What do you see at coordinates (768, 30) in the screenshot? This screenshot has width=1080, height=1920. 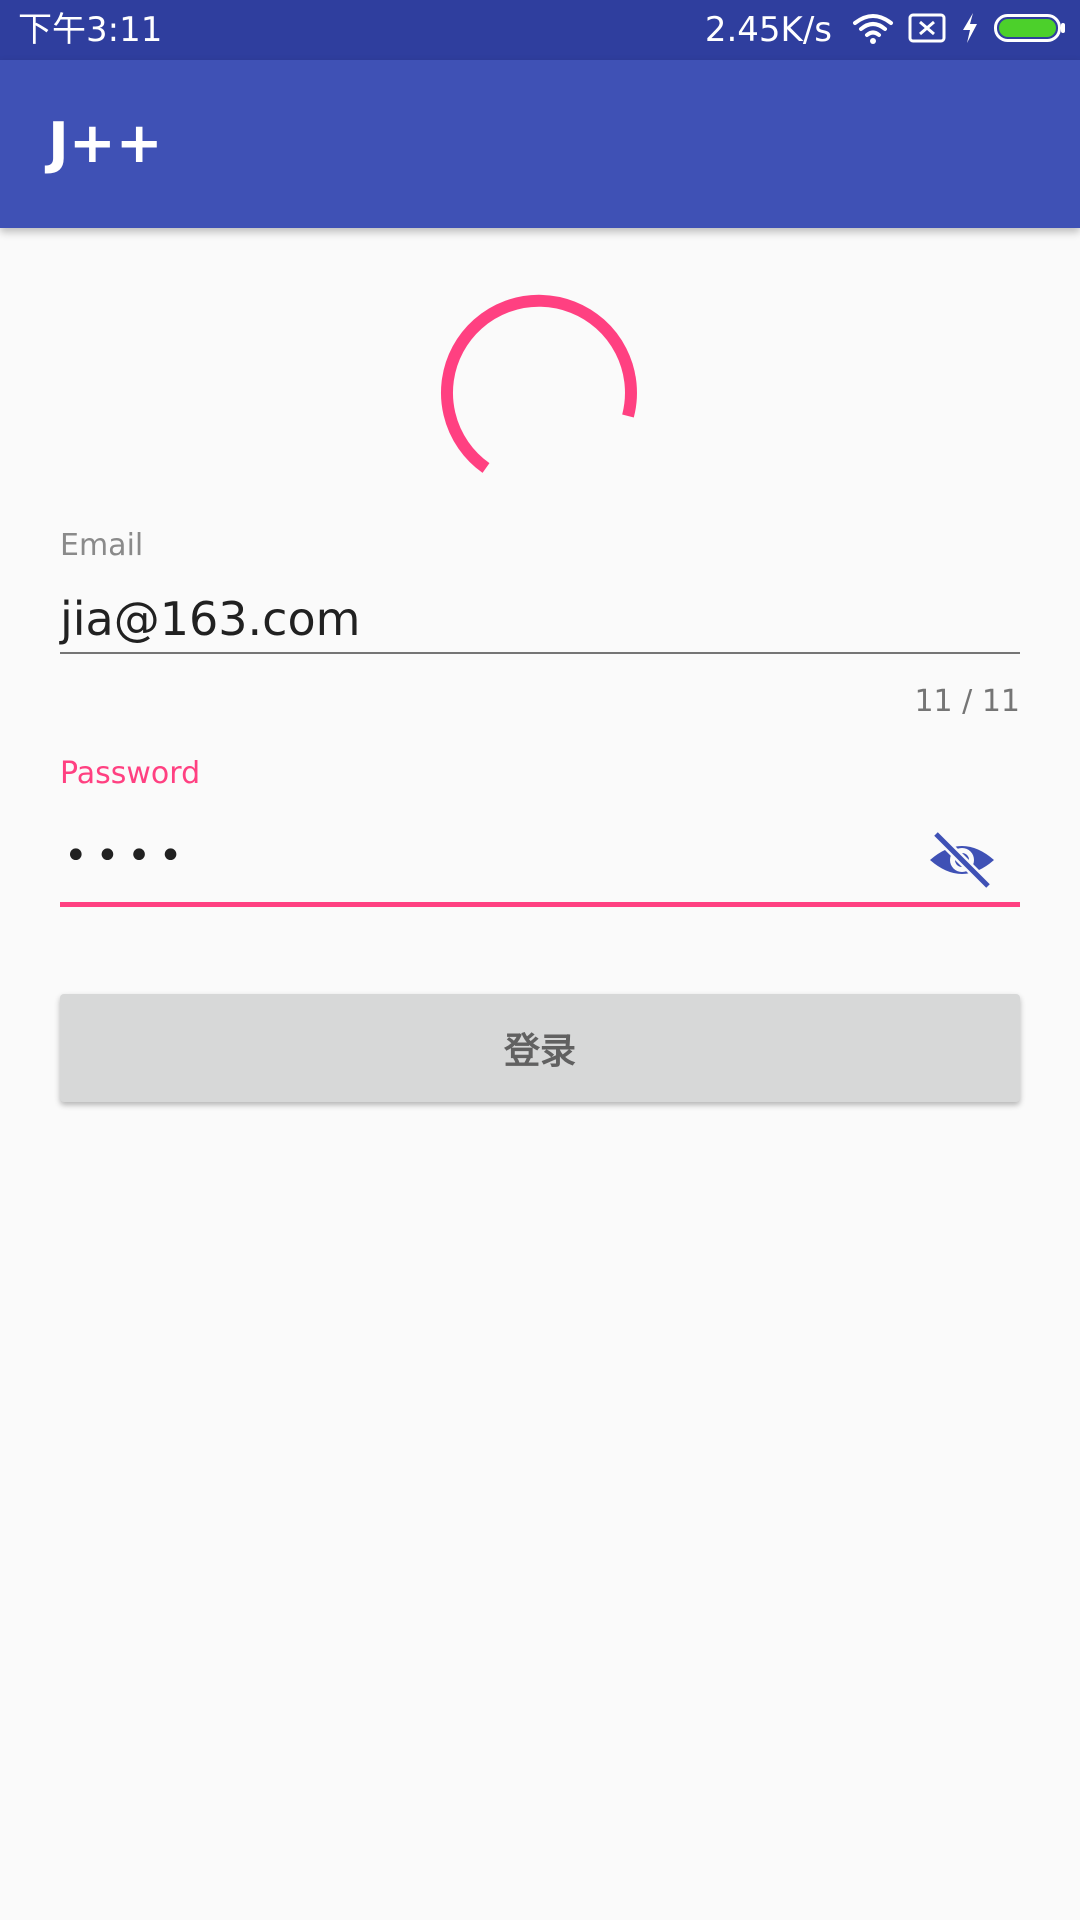 I see `network-speed: 2.45K/s` at bounding box center [768, 30].